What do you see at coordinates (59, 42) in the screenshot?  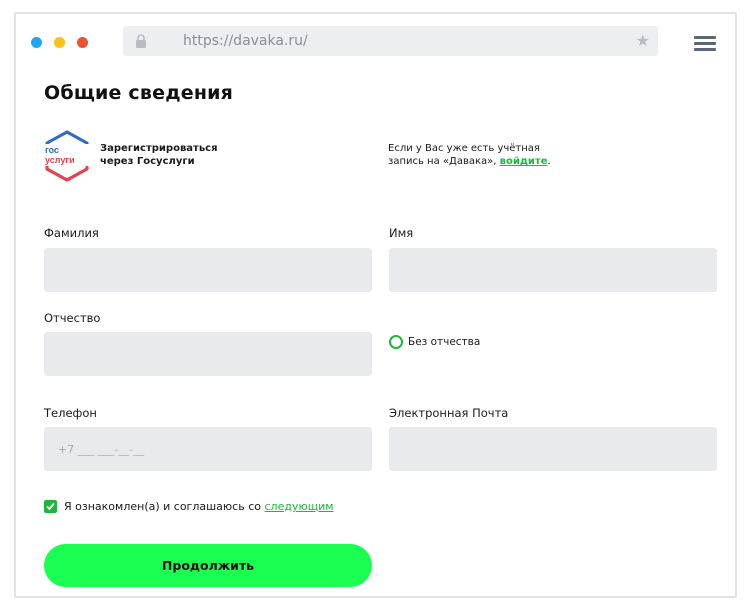 I see `window-minimize-dot` at bounding box center [59, 42].